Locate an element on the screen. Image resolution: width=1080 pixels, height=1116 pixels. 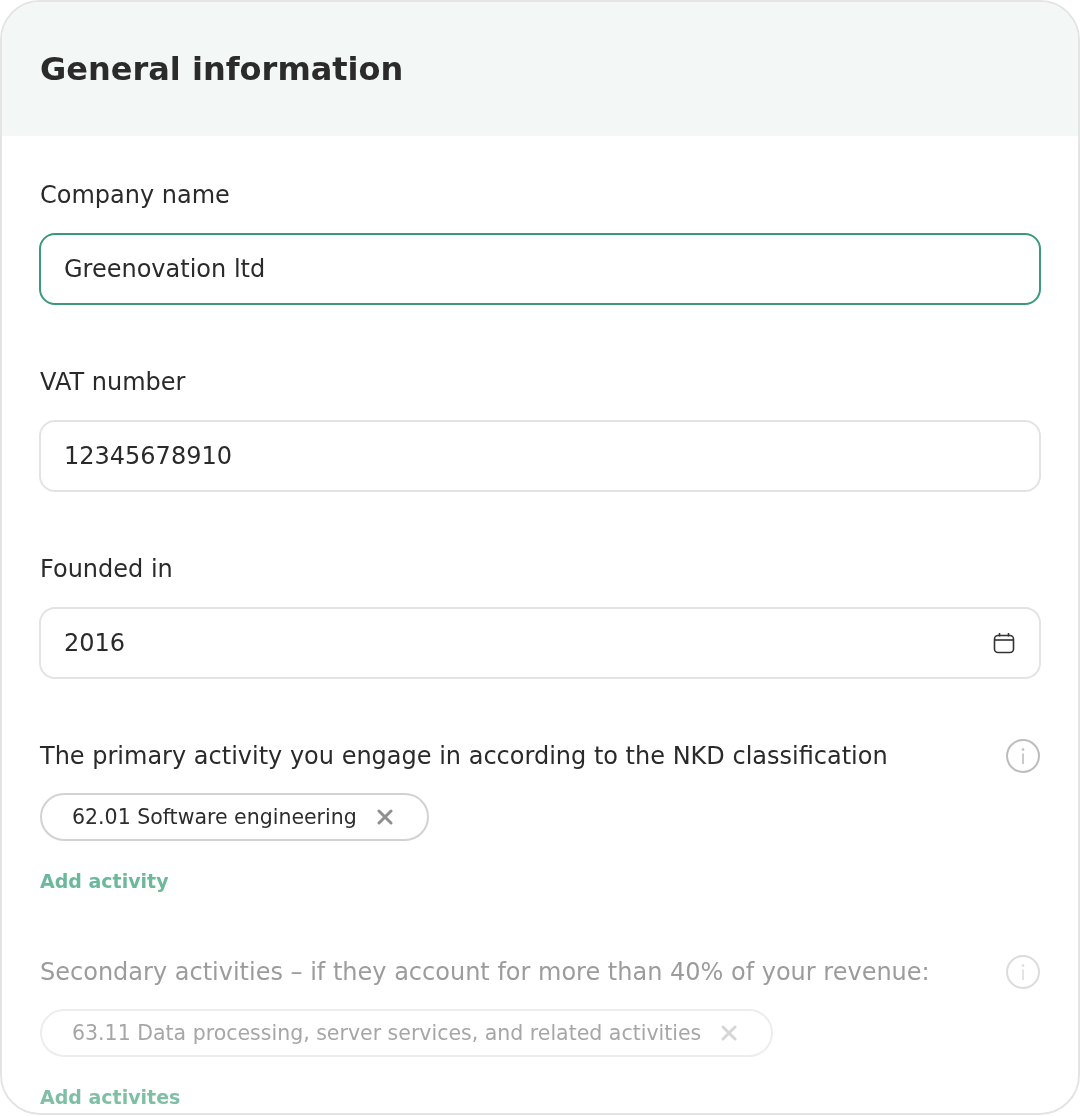
activity-chip: 62.01 Software engineering is located at coordinates (234, 817).